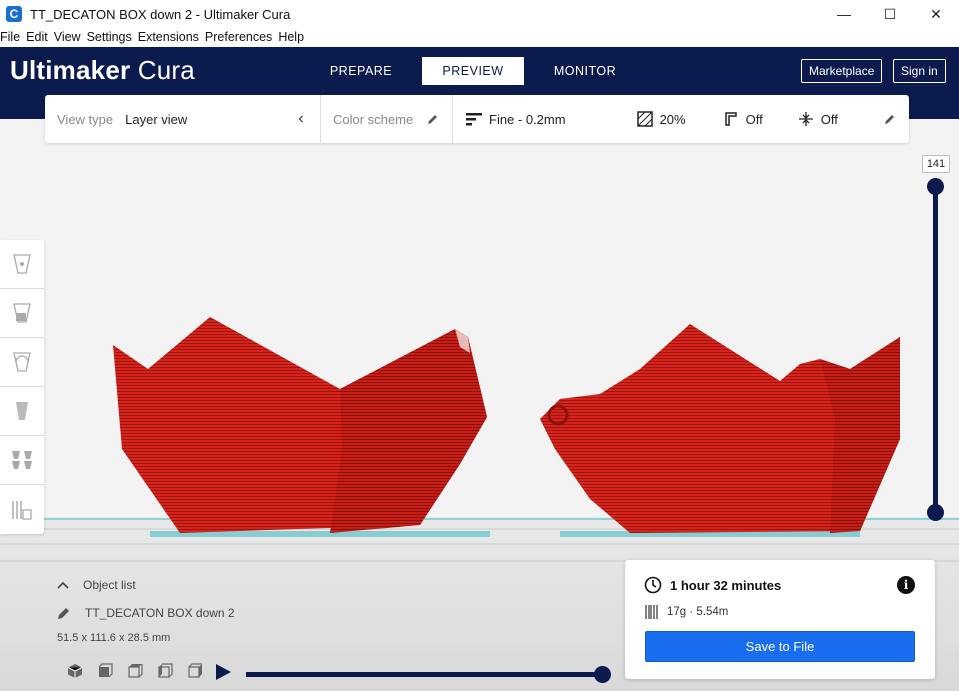  What do you see at coordinates (935, 512) in the screenshot?
I see `layer-slider-lower-handle` at bounding box center [935, 512].